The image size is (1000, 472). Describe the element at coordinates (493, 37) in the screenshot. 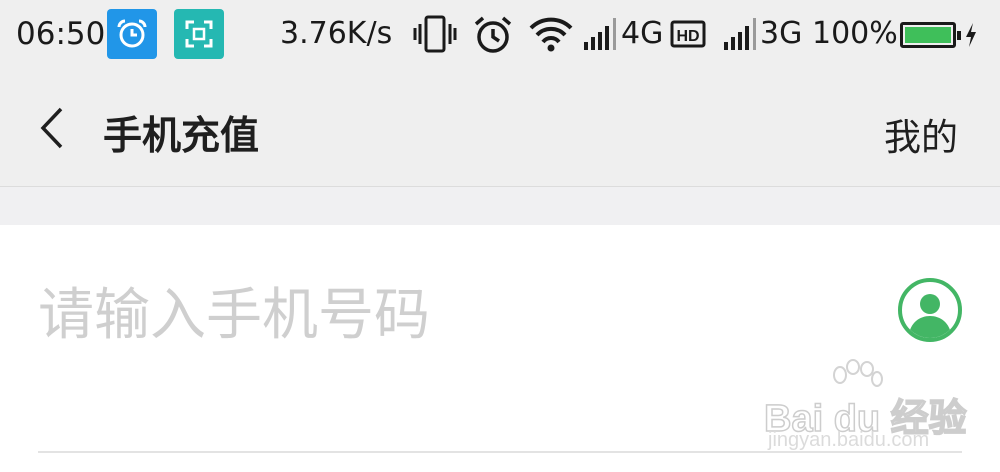

I see `alarm-clock-icon` at that location.